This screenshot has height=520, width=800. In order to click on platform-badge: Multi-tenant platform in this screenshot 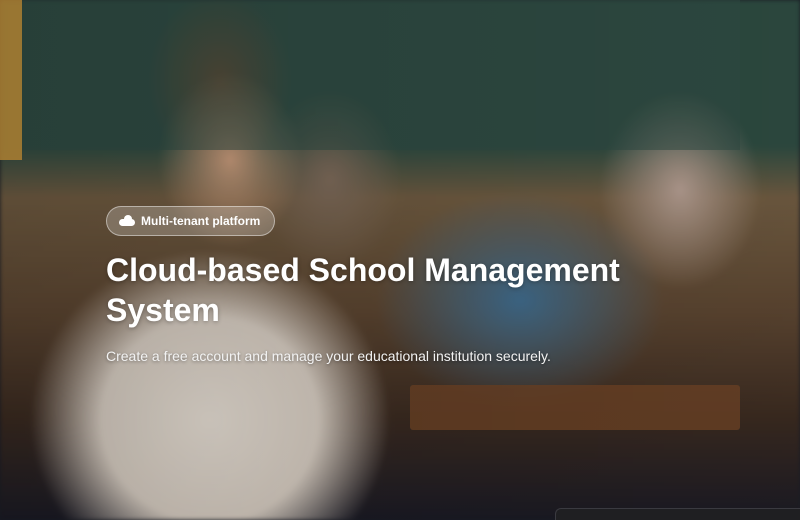, I will do `click(191, 221)`.